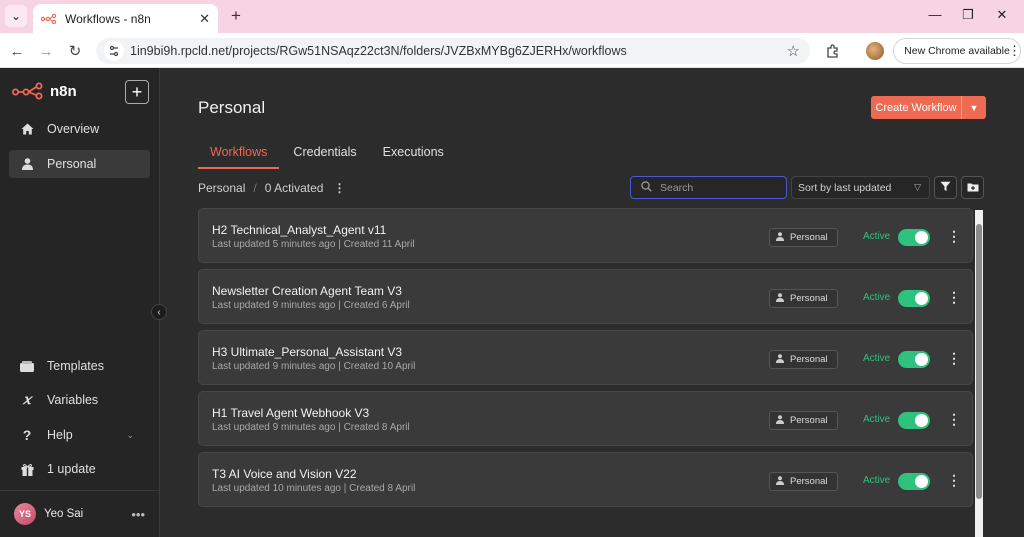 This screenshot has height=537, width=1024. What do you see at coordinates (968, 15) in the screenshot?
I see `maximize-icon: ❐` at bounding box center [968, 15].